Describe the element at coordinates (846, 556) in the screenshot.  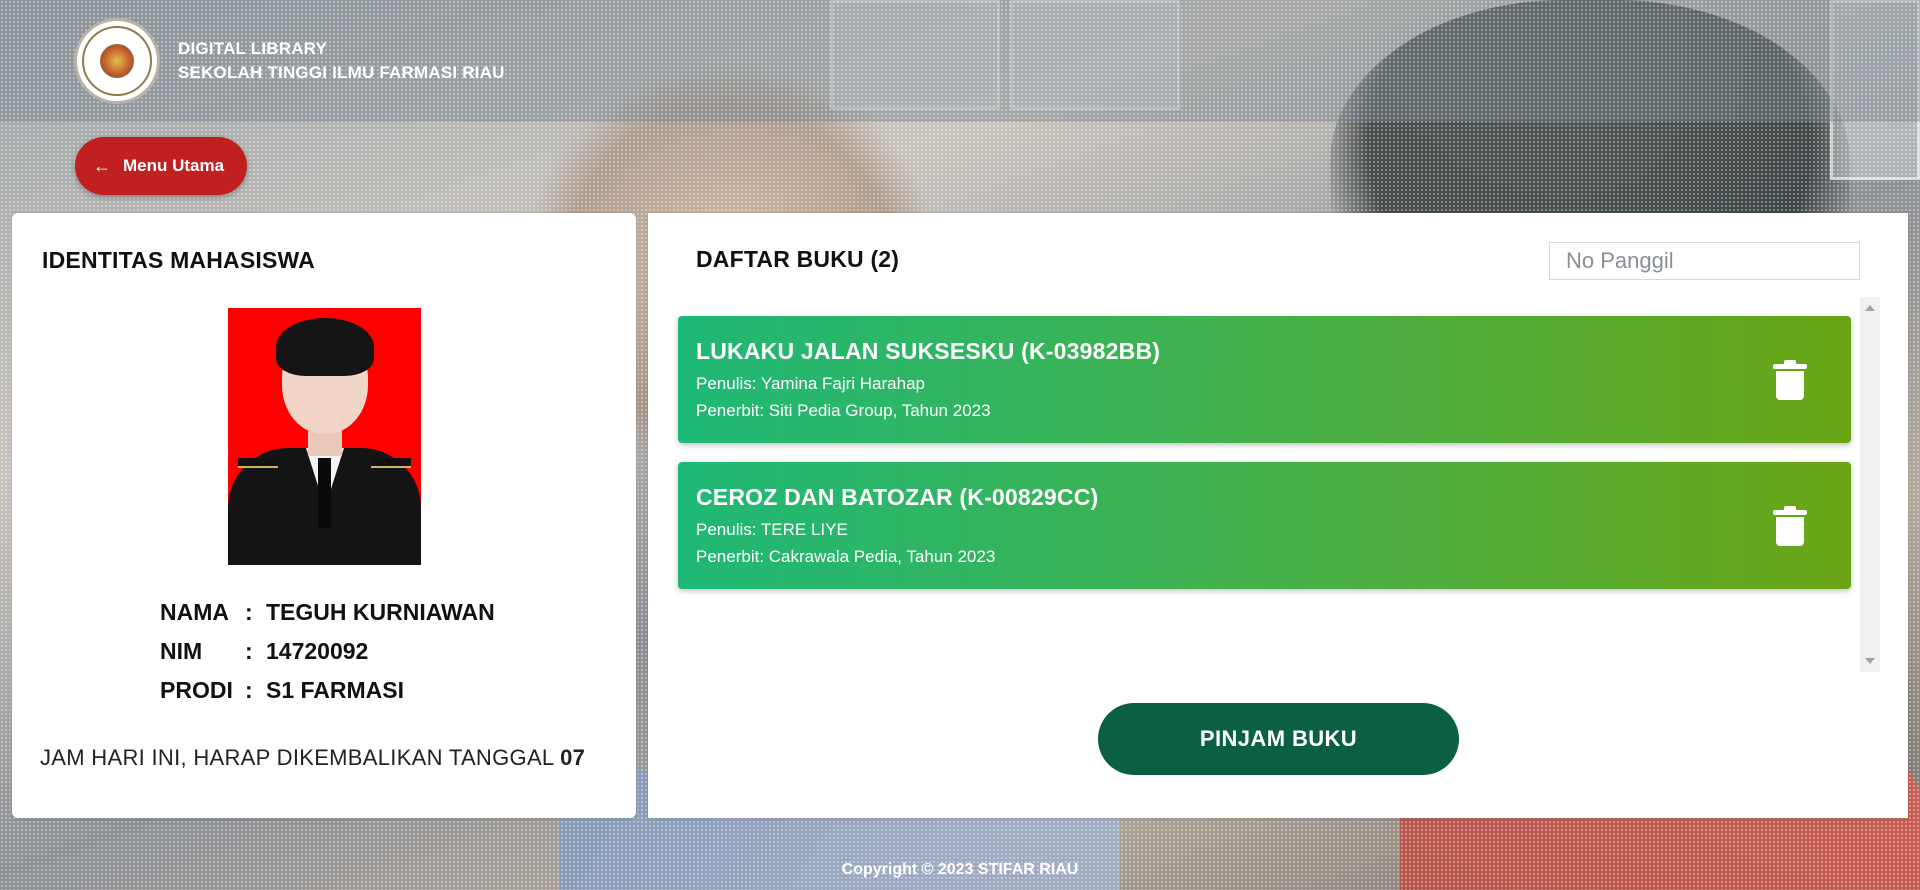
I see `book-publisher: Penerbit: Cakrawala Pedia, Tahun 2023` at that location.